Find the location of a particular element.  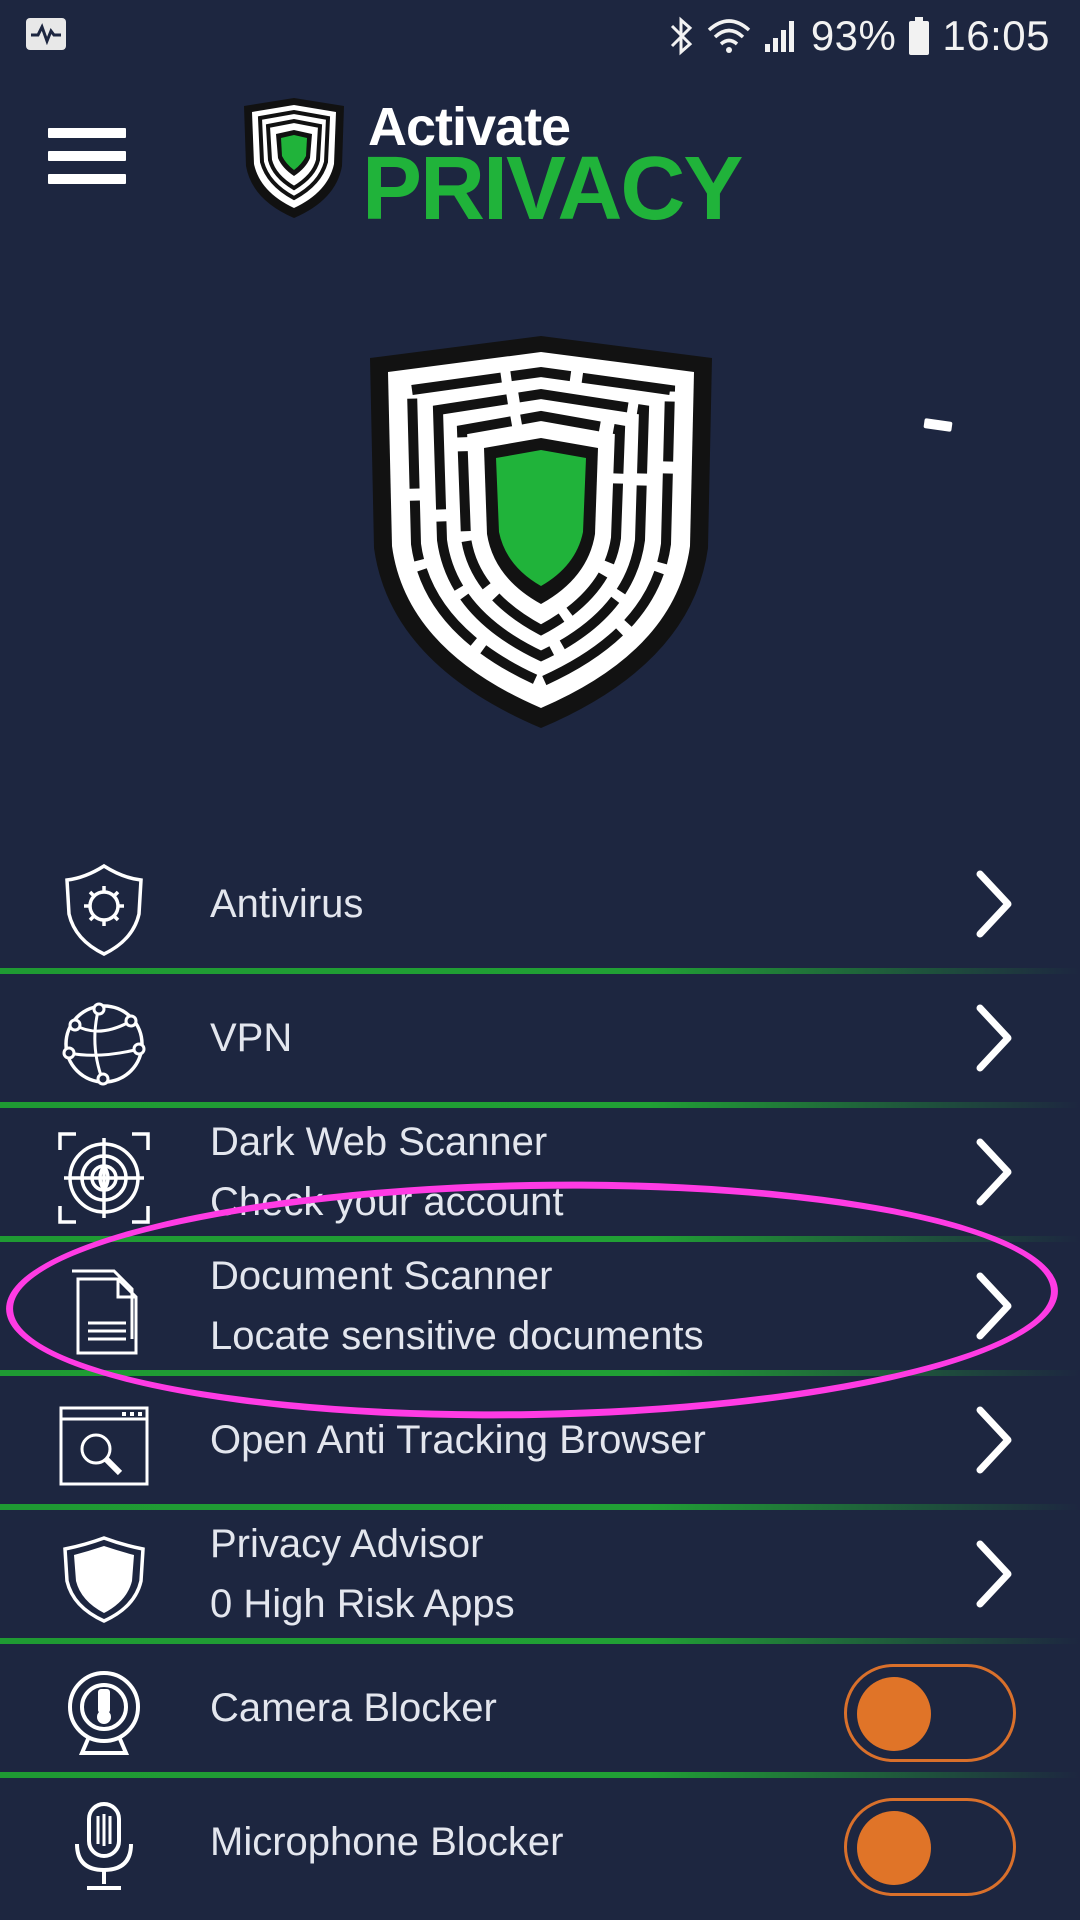

document-icon is located at coordinates (104, 1312).